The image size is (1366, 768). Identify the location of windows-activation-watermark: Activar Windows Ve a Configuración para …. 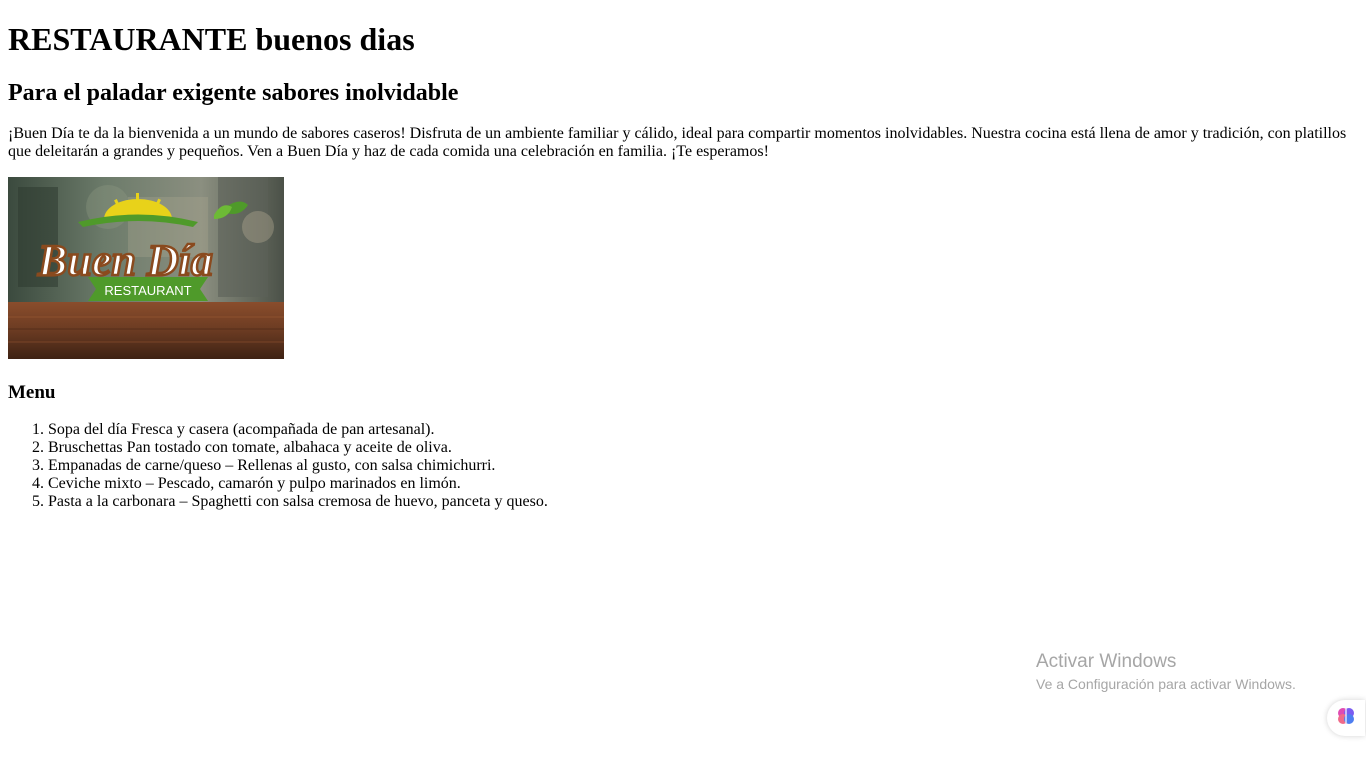
(1166, 672).